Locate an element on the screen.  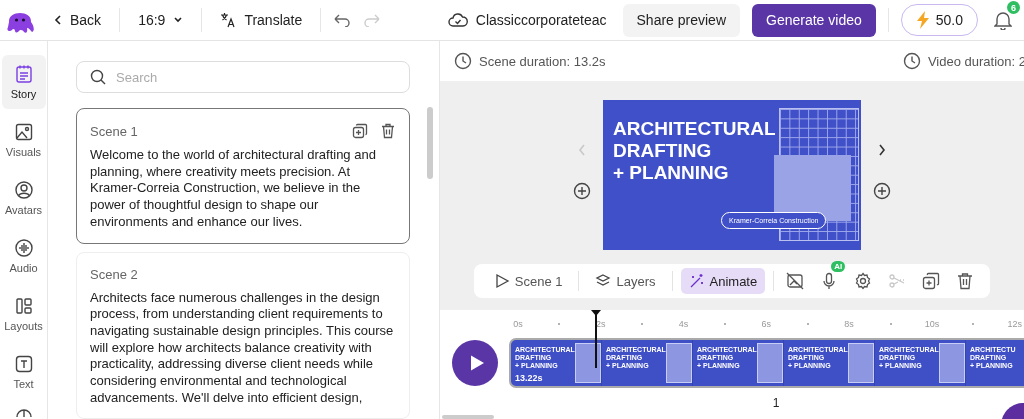
caret-icon is located at coordinates (178, 20).